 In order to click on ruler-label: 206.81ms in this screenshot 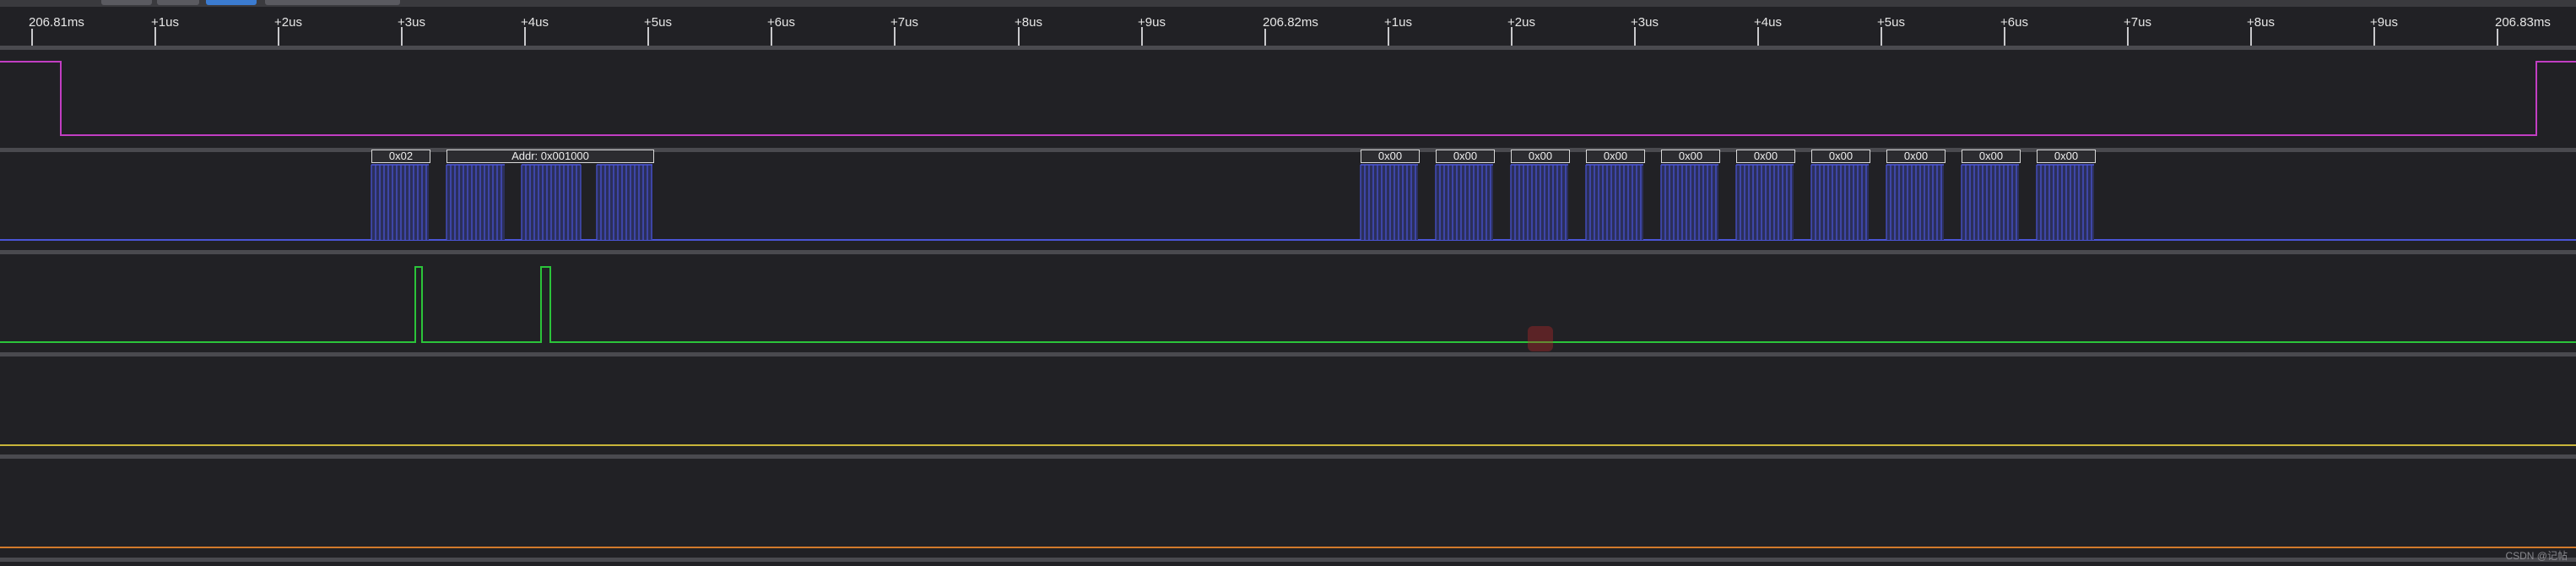, I will do `click(56, 22)`.